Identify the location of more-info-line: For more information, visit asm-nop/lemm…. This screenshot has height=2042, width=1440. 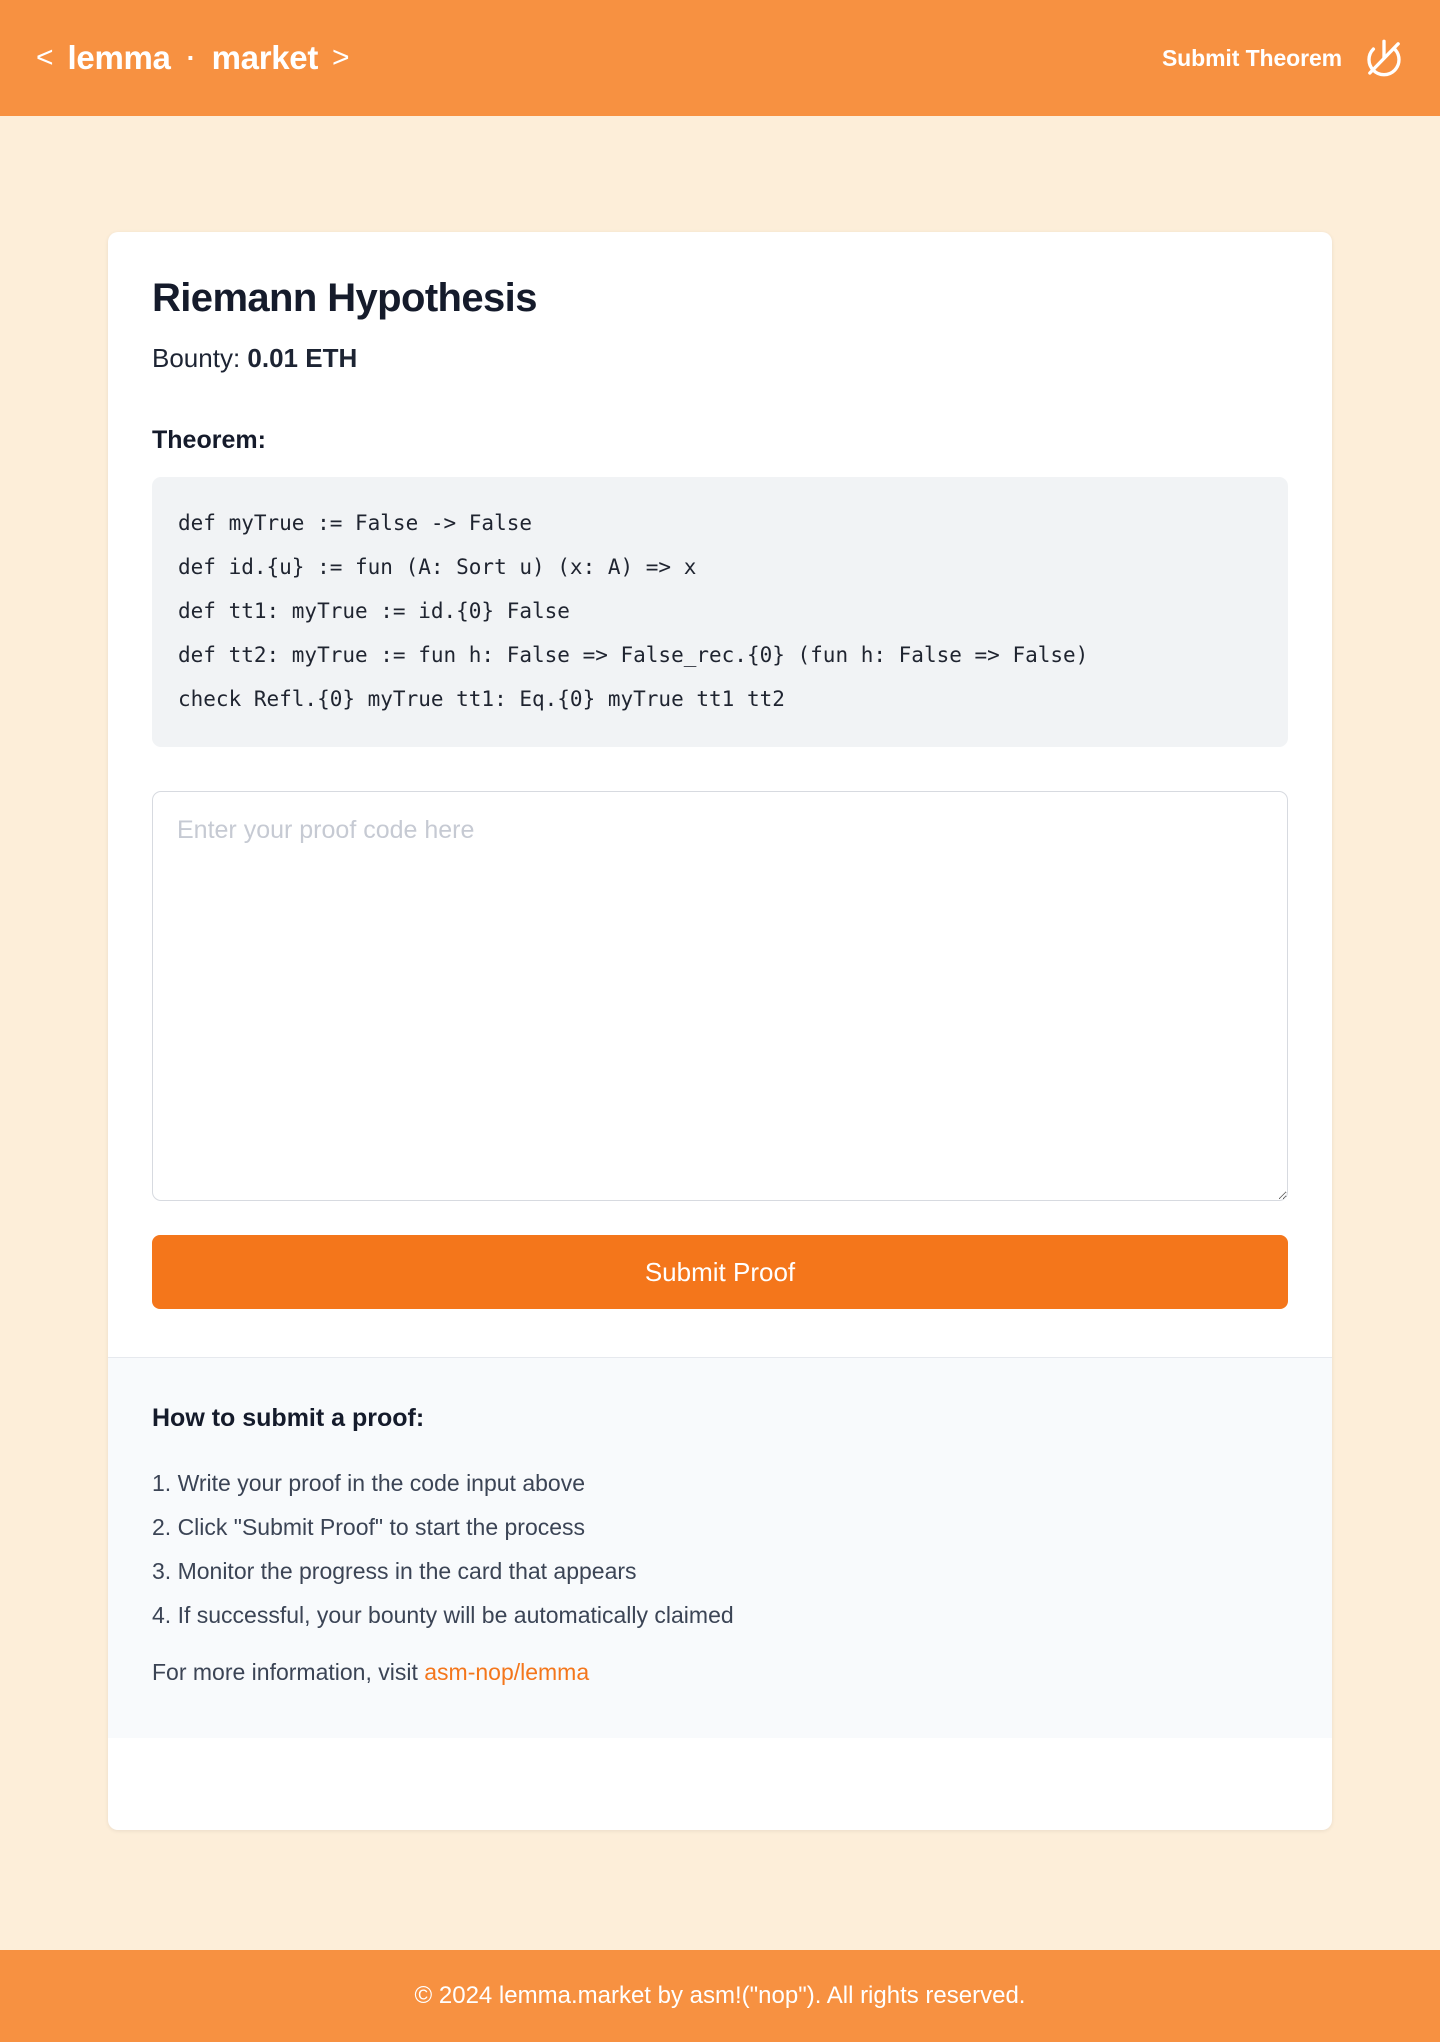
(720, 1672).